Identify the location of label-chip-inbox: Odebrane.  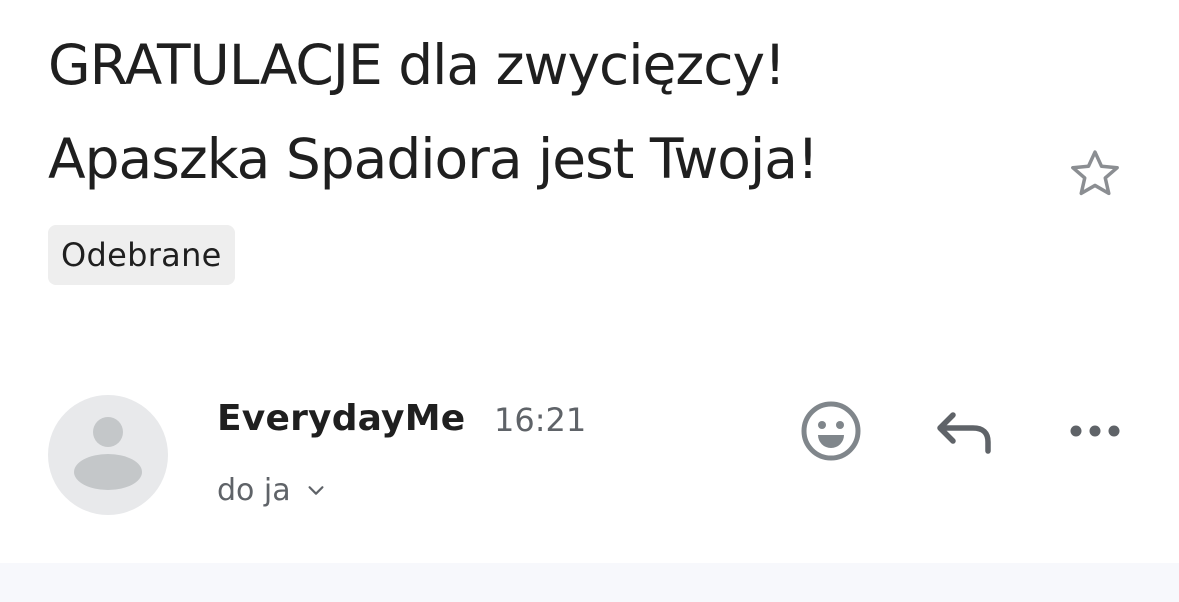
(141, 255).